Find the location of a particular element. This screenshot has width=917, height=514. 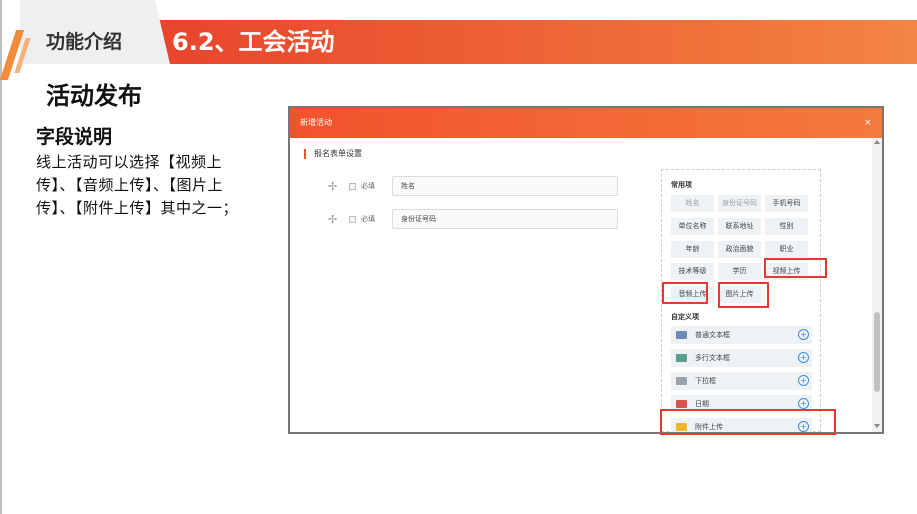

custom-item: 多行文本框 + is located at coordinates (741, 358).